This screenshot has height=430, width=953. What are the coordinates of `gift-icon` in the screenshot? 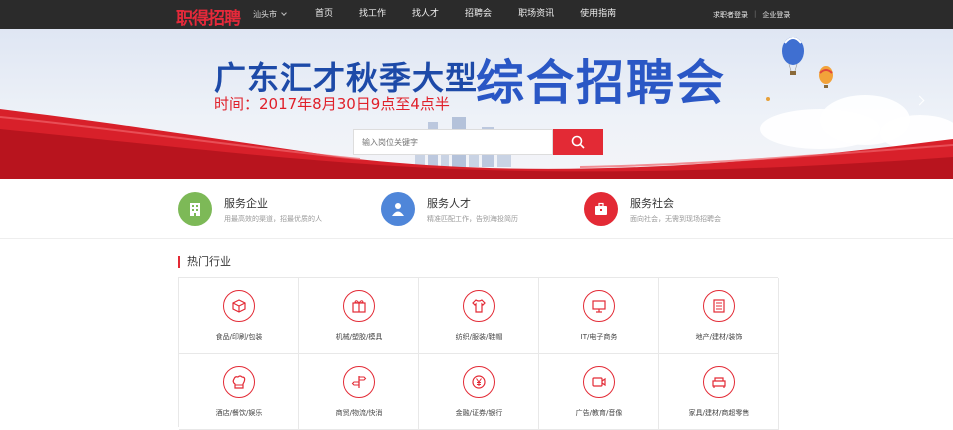 It's located at (359, 306).